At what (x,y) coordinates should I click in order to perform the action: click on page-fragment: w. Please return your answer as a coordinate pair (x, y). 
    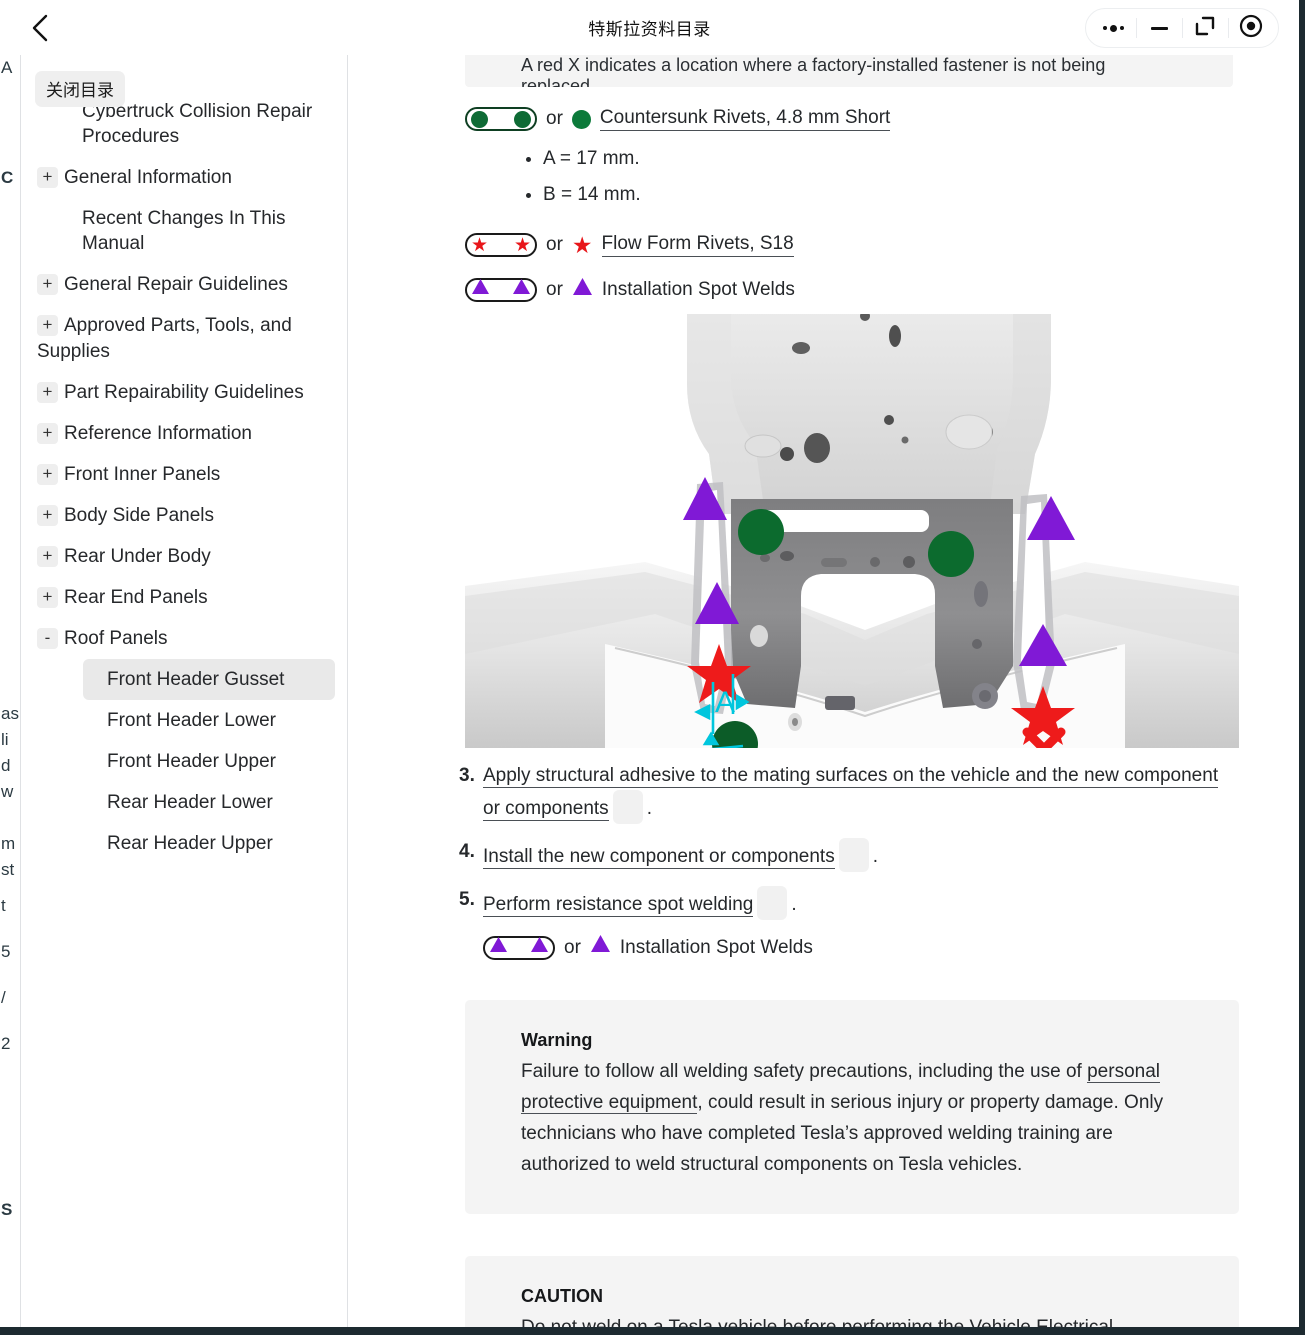
    Looking at the image, I should click on (7, 791).